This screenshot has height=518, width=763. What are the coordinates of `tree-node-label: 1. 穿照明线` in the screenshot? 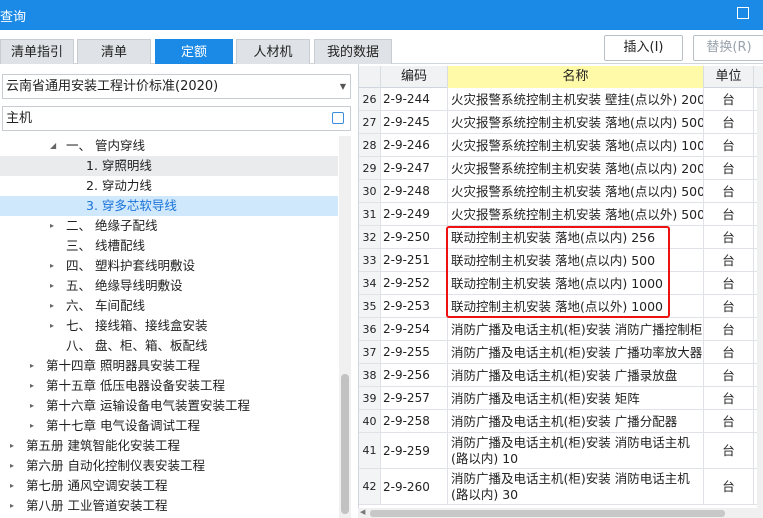 It's located at (119, 165).